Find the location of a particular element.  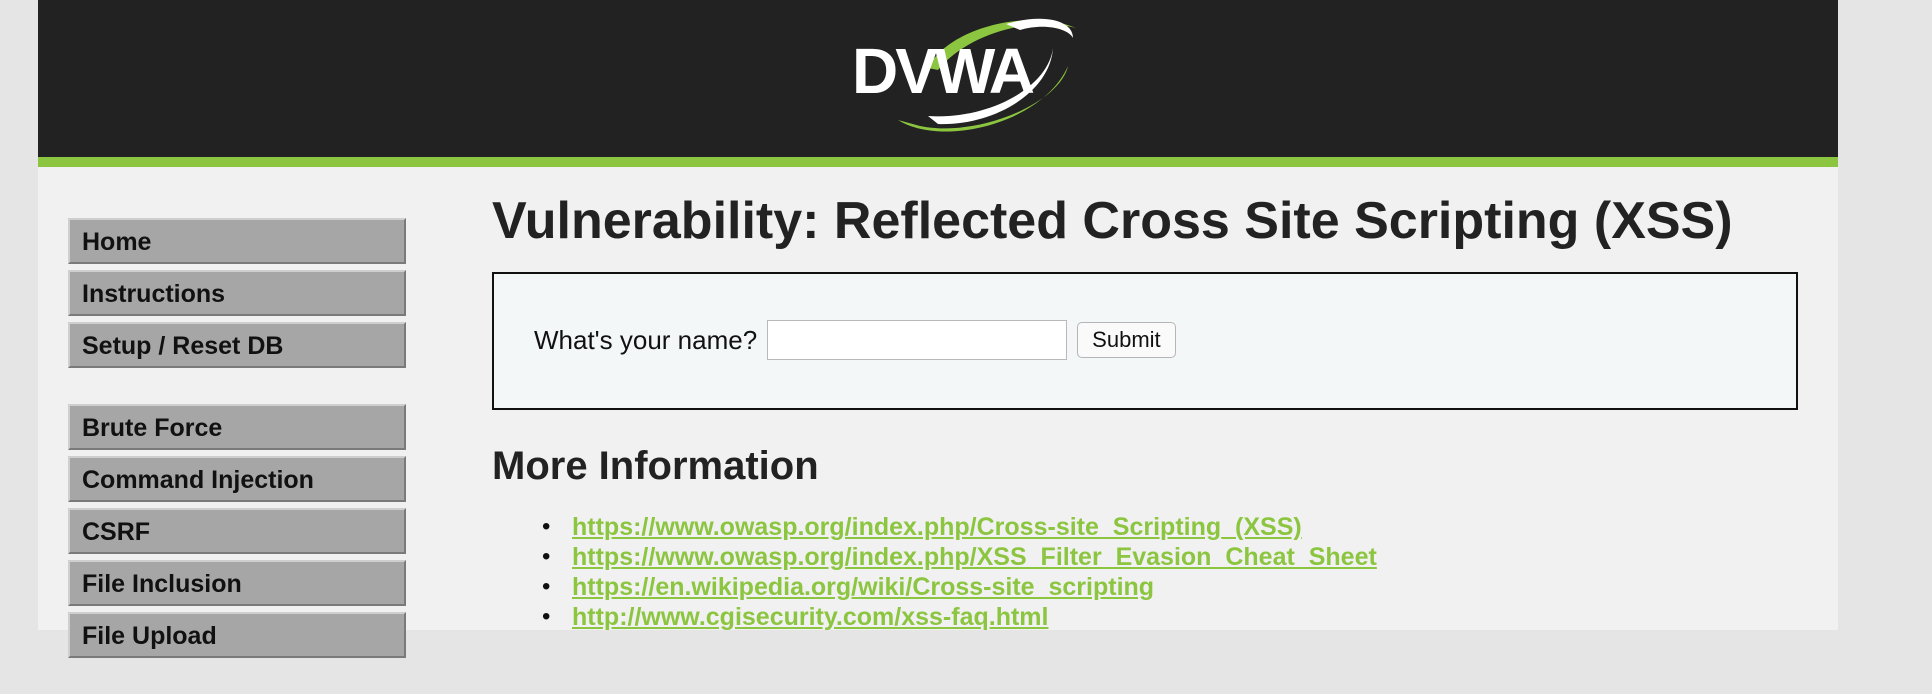

menu-item-csrf: CSRF is located at coordinates (237, 531).